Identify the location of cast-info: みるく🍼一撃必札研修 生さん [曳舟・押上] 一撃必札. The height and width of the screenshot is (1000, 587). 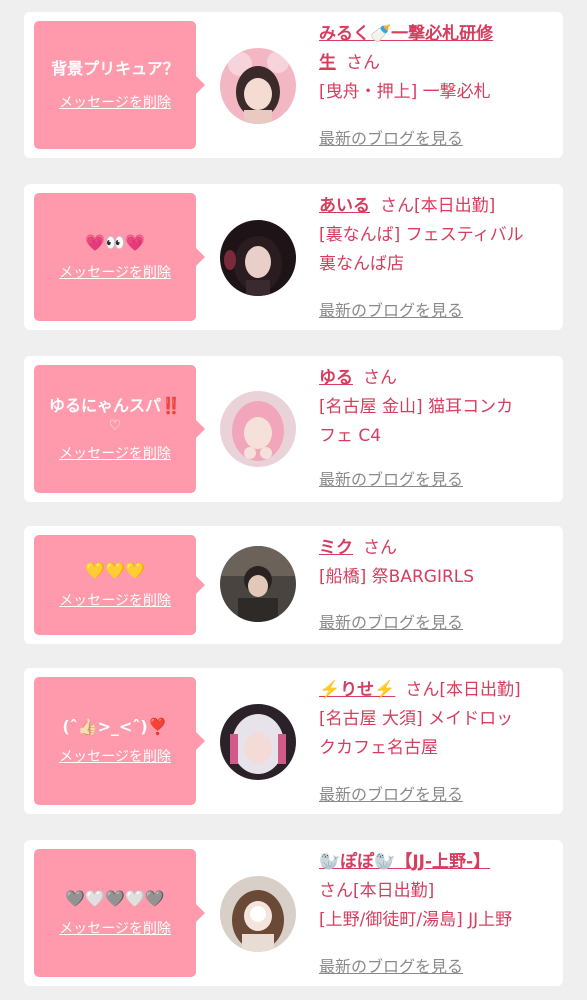
(439, 63).